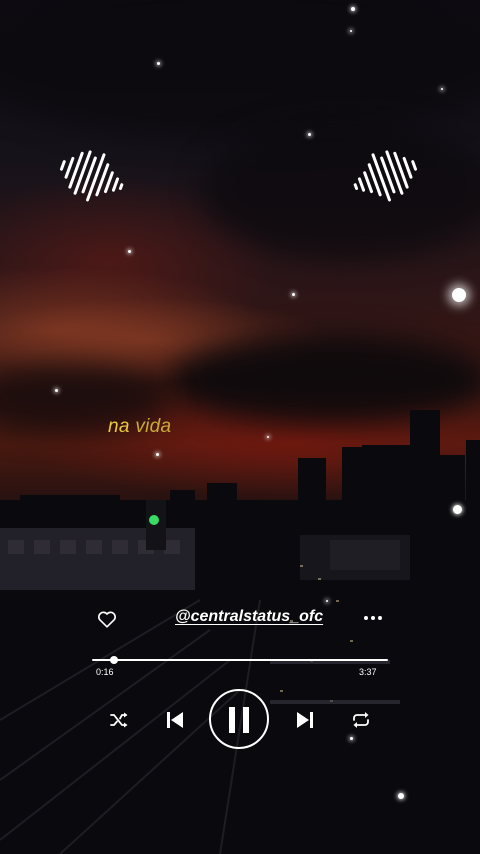  Describe the element at coordinates (240, 660) in the screenshot. I see `progress-track` at that location.